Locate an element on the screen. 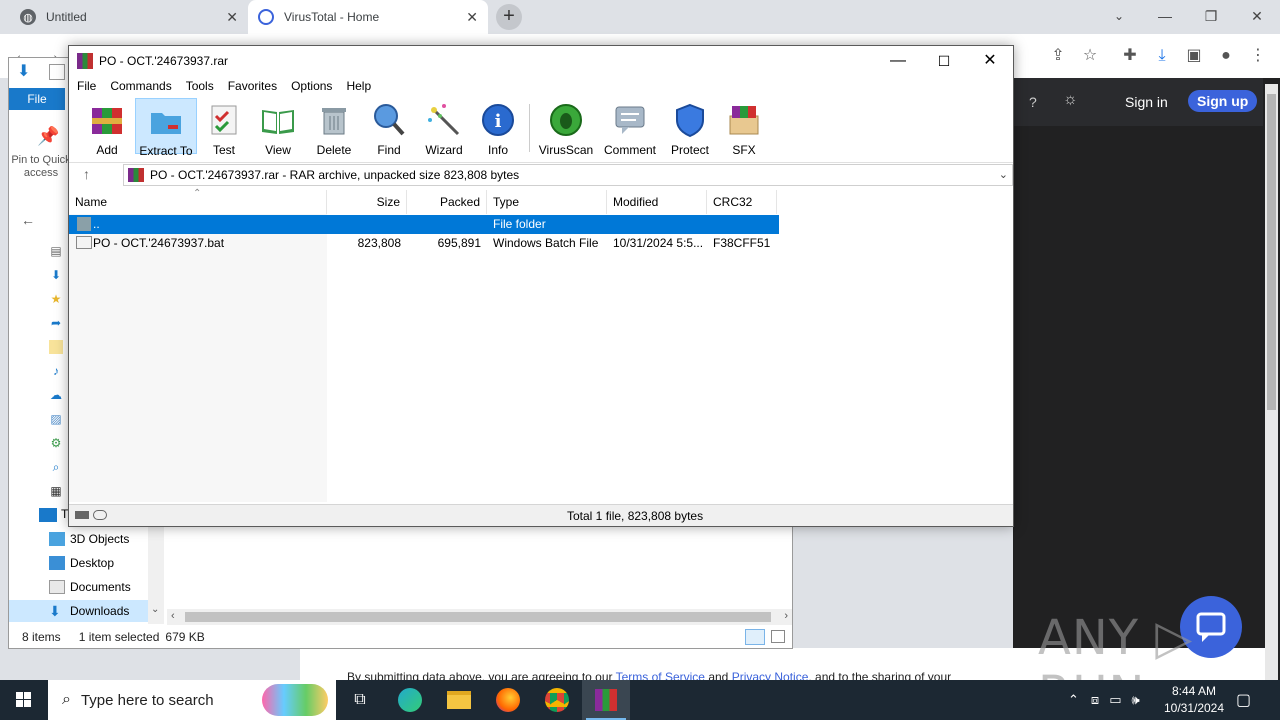 The height and width of the screenshot is (720, 1280). firefox-app is located at coordinates (508, 700).